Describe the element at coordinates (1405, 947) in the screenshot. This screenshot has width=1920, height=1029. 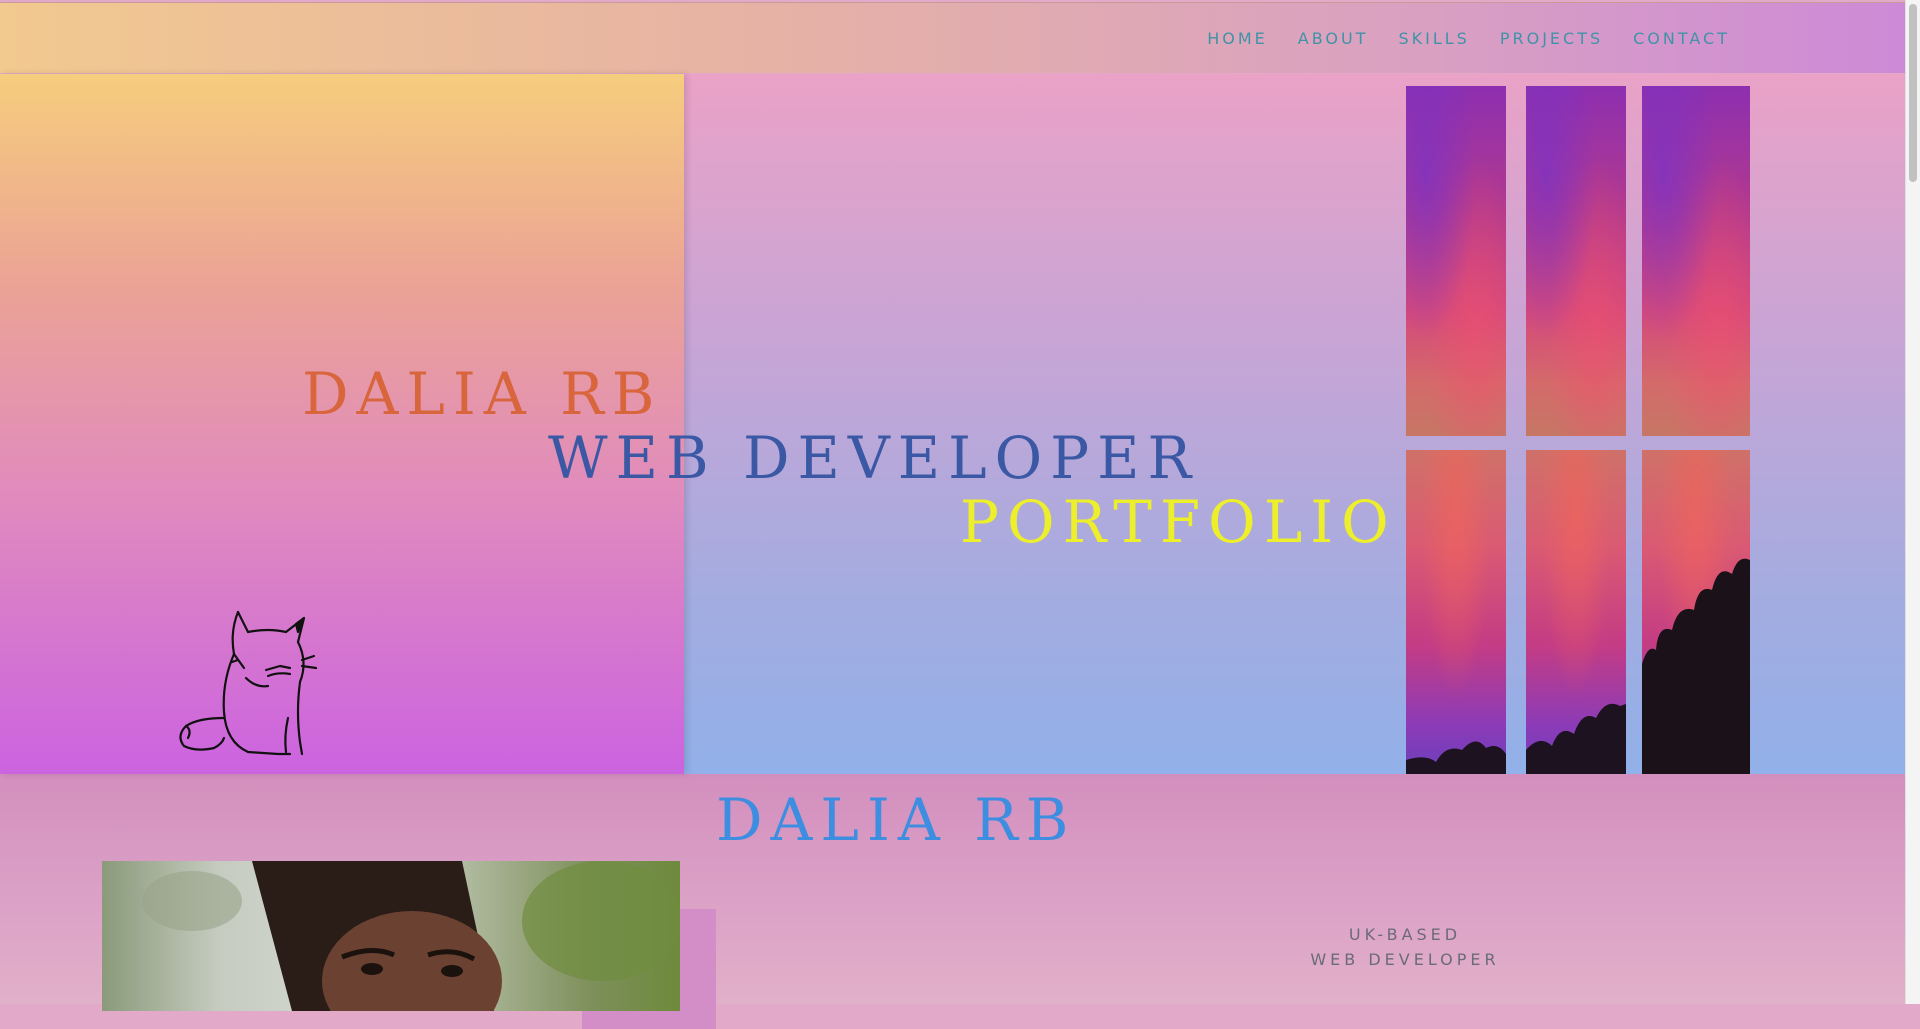
I see `about-tagline: UK-BASED WEB DEVELOPER` at that location.